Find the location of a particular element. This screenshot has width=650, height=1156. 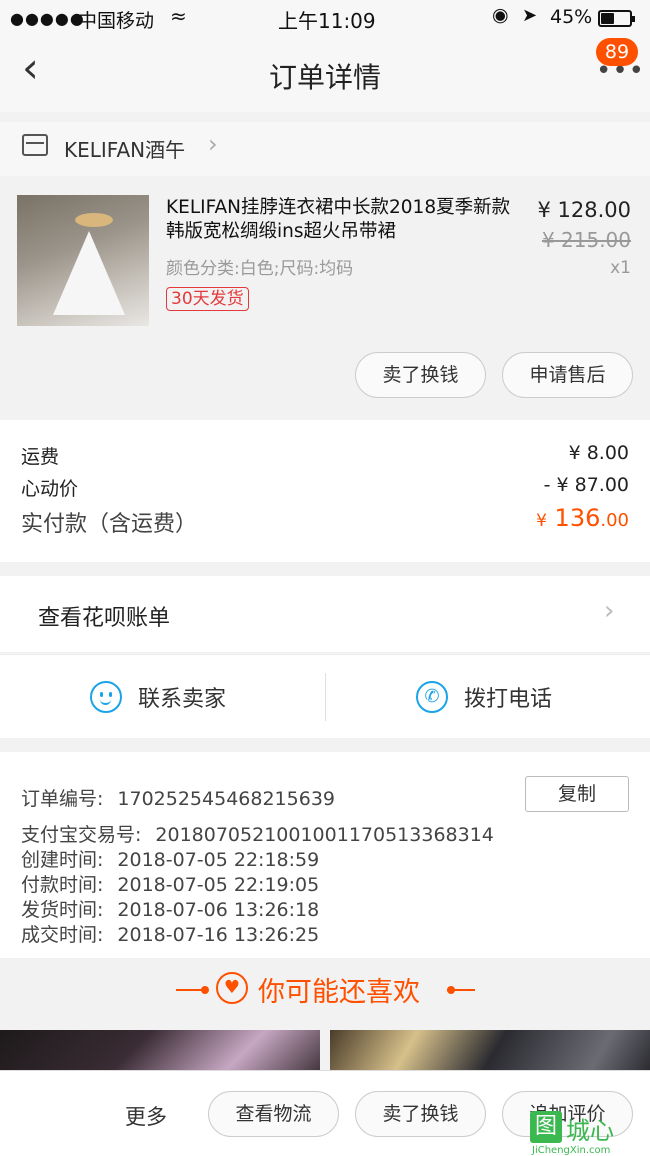

huabei-bill-label: 查看花呗账单 is located at coordinates (104, 618).